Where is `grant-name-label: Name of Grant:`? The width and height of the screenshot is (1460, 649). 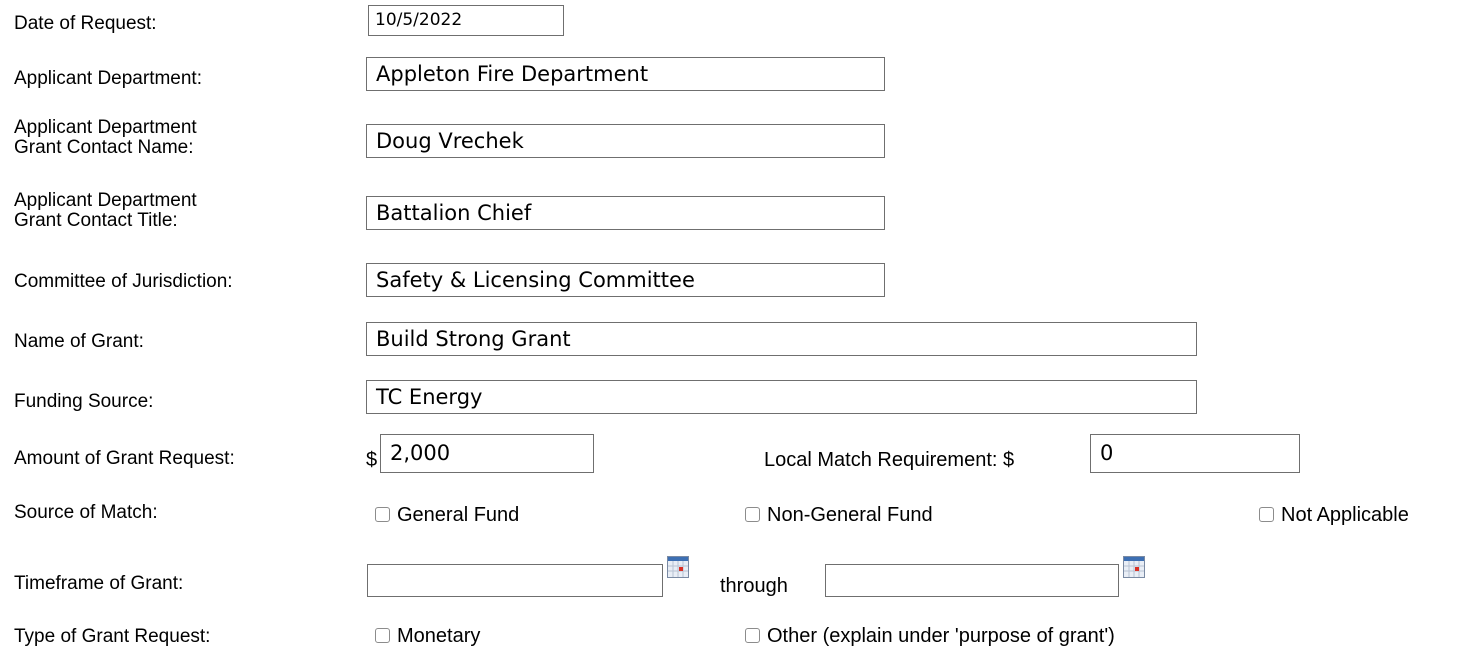
grant-name-label: Name of Grant: is located at coordinates (79, 341).